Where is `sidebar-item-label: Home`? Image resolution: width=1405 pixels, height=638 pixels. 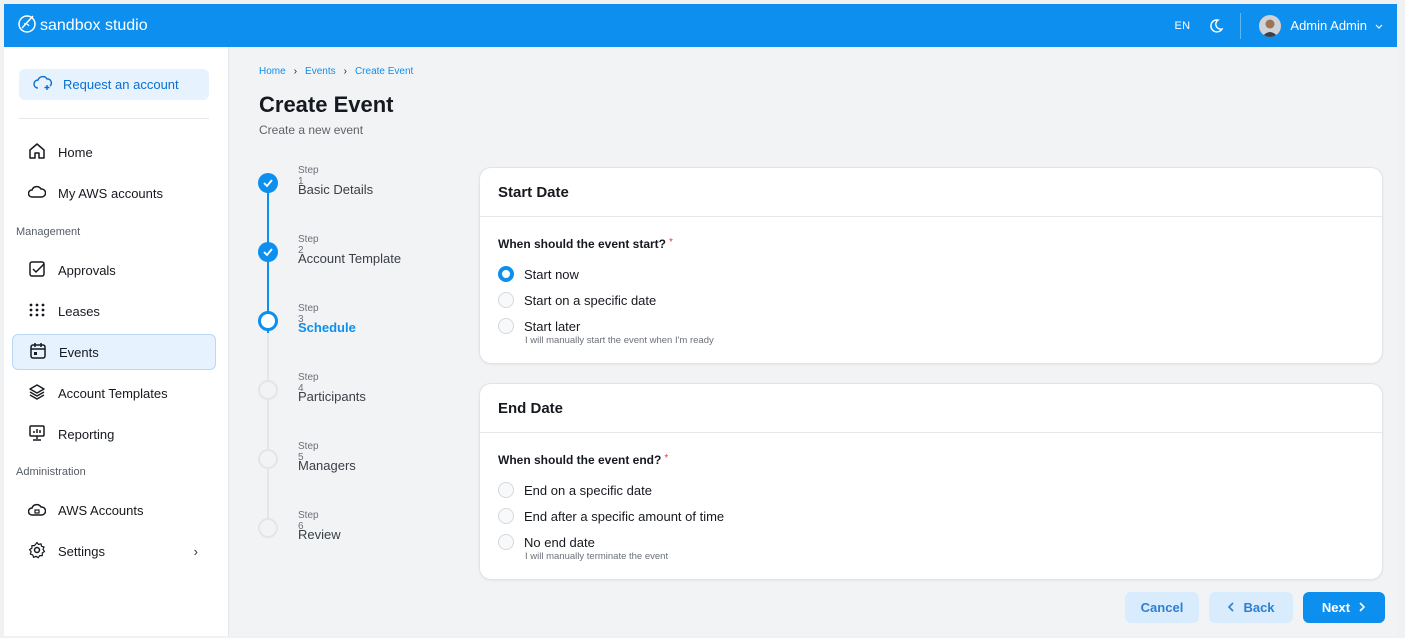 sidebar-item-label: Home is located at coordinates (75, 152).